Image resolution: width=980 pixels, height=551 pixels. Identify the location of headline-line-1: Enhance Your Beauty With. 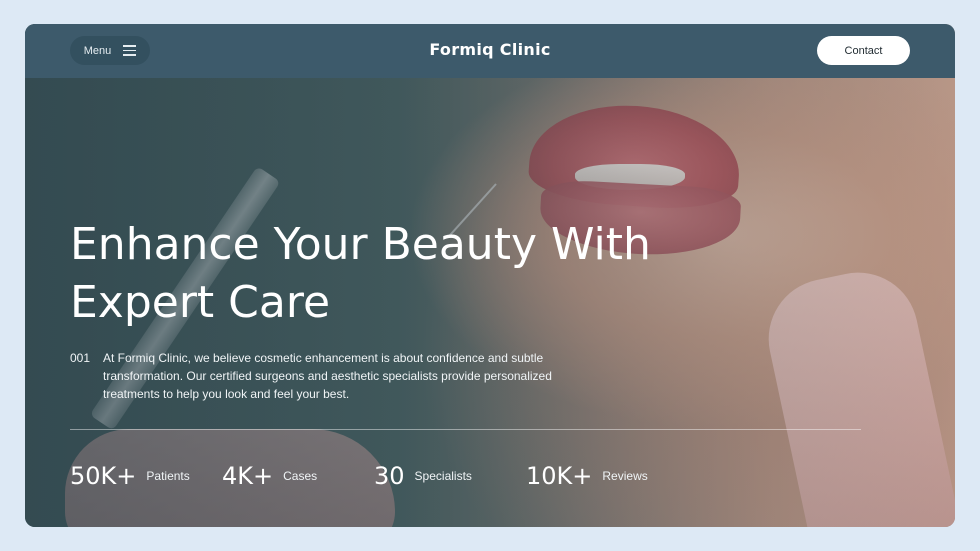
(360, 244).